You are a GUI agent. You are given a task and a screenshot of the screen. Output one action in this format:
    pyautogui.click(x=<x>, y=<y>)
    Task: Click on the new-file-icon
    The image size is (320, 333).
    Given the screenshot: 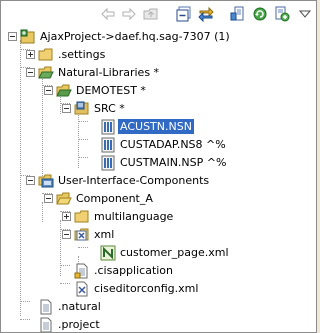 What is the action you would take?
    pyautogui.click(x=238, y=14)
    